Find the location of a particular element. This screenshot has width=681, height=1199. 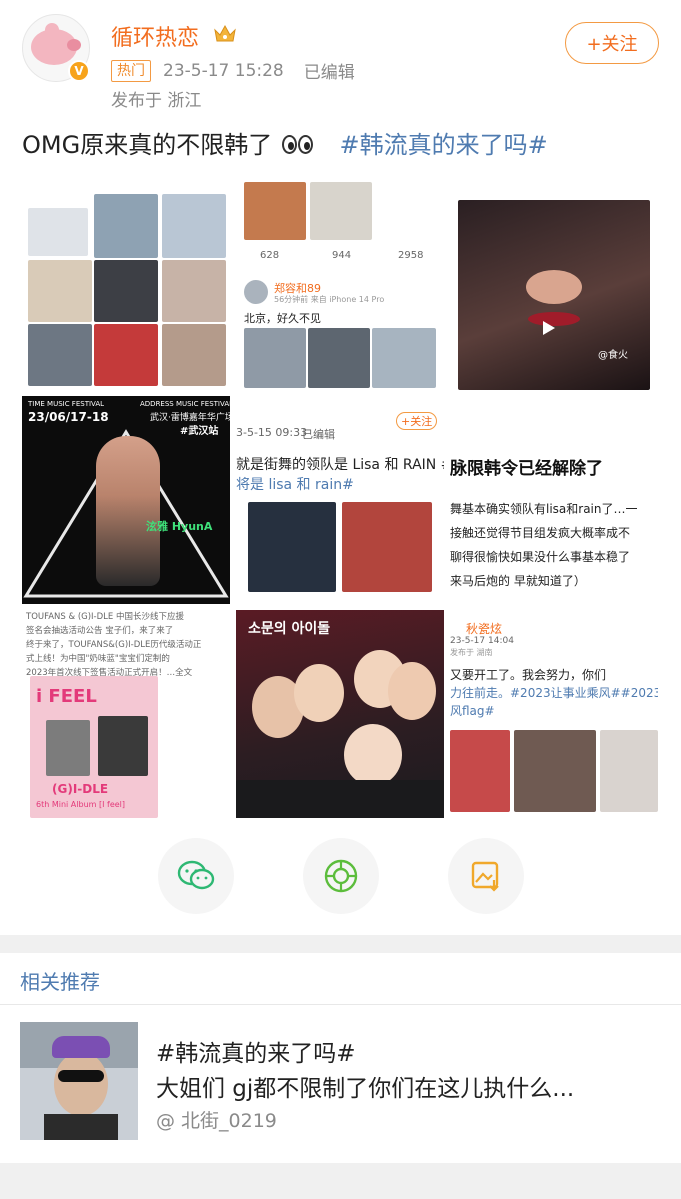

announce-line-2: 签名会抽选活动公告 宝子们，来了来了 is located at coordinates (100, 631).